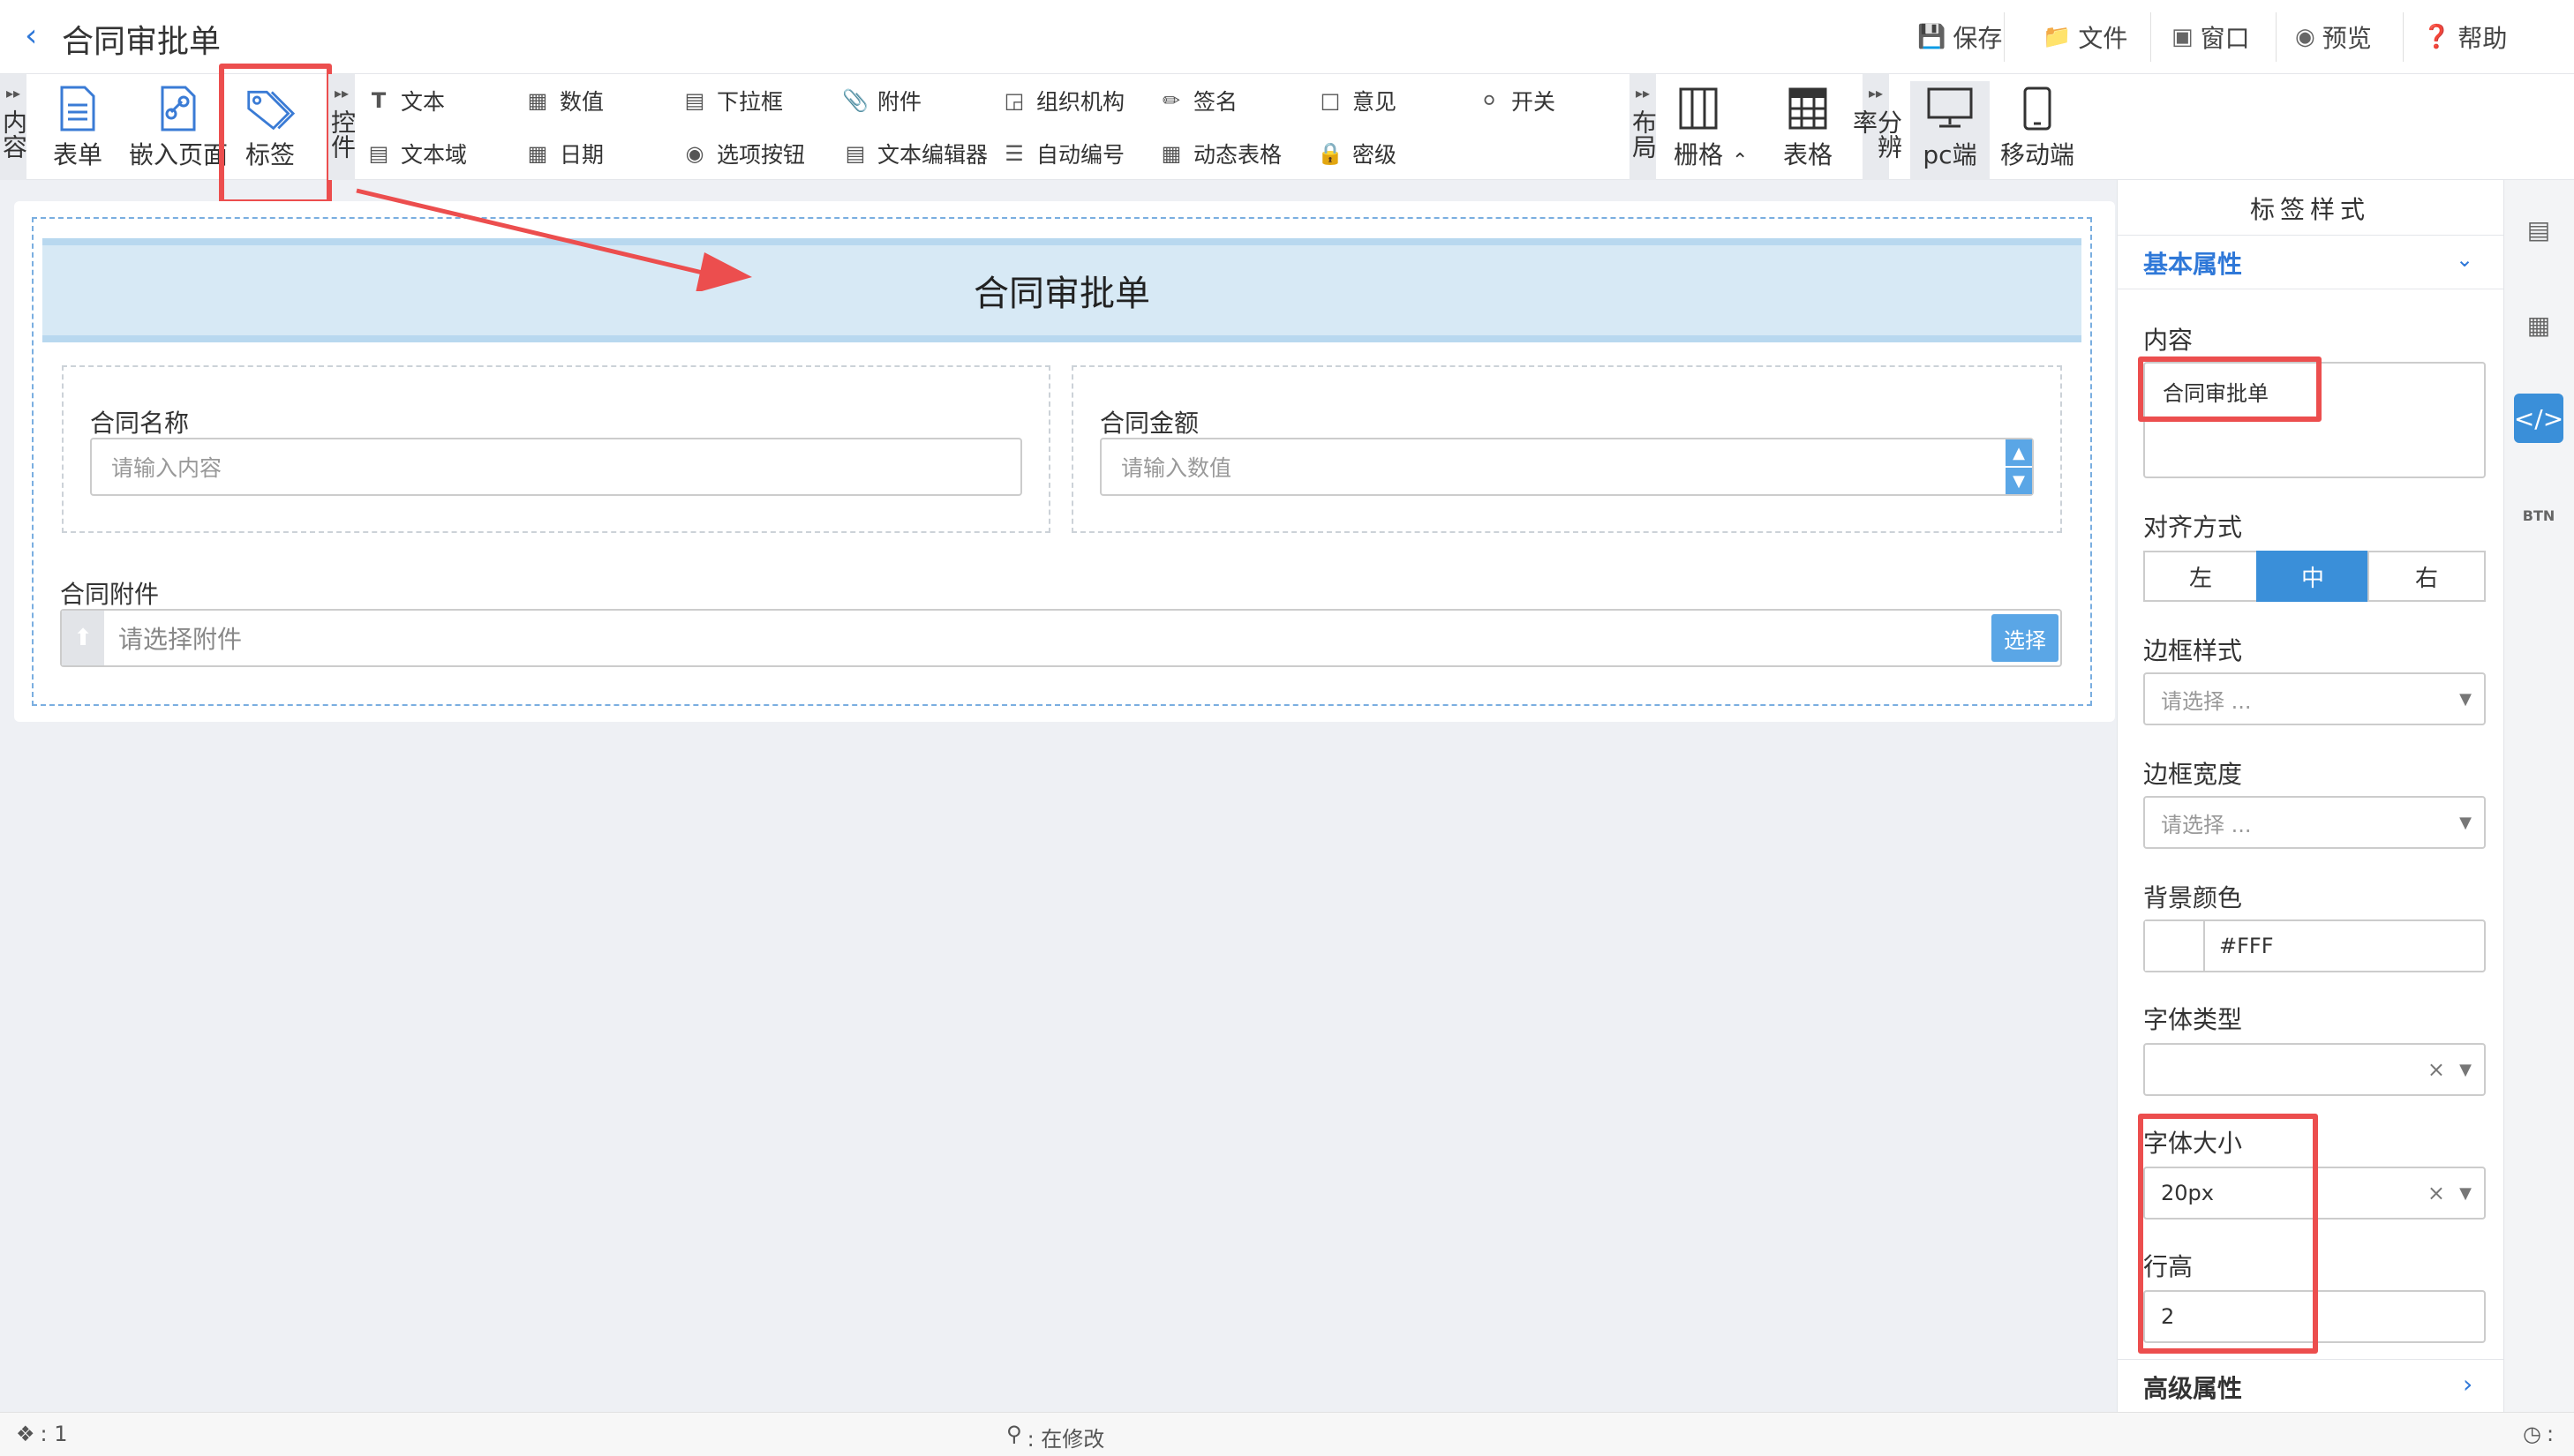 This screenshot has width=2574, height=1456. Describe the element at coordinates (564, 153) in the screenshot. I see `tool-date: ▦ 日期` at that location.